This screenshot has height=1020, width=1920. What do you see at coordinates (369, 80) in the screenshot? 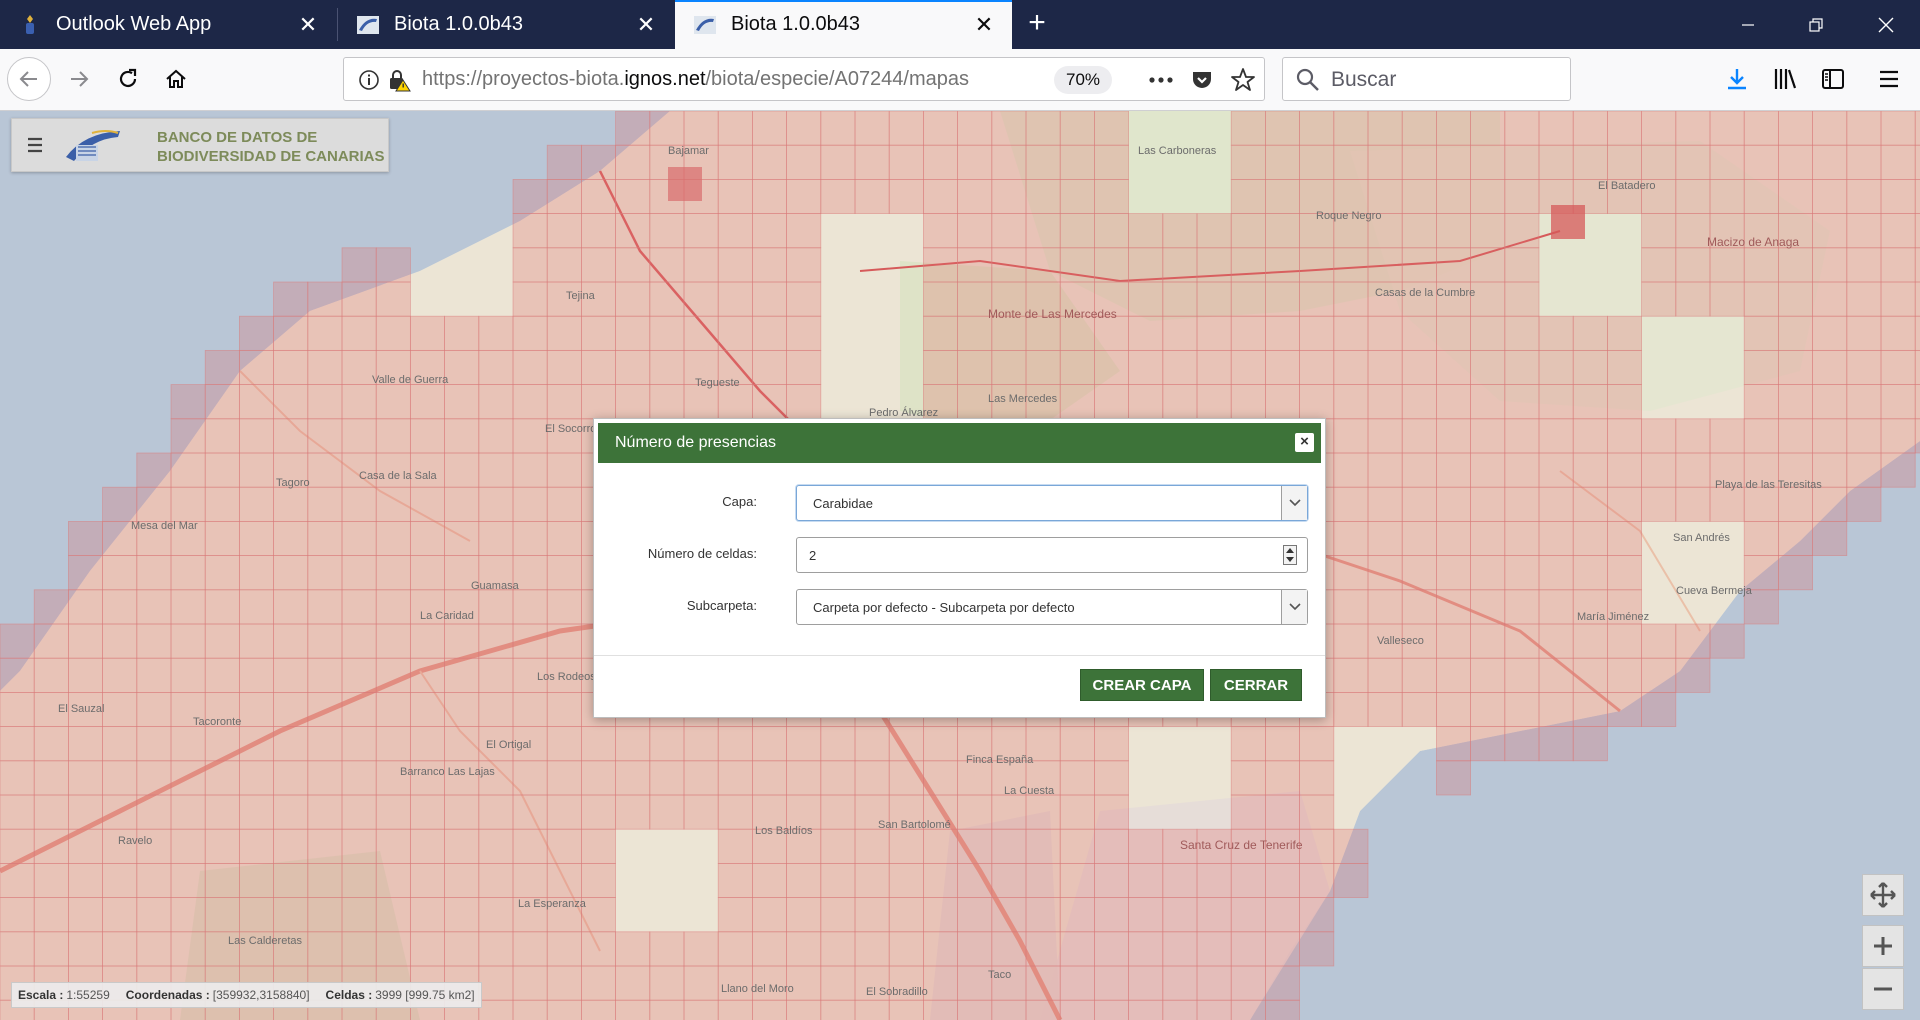
I see `info-icon` at bounding box center [369, 80].